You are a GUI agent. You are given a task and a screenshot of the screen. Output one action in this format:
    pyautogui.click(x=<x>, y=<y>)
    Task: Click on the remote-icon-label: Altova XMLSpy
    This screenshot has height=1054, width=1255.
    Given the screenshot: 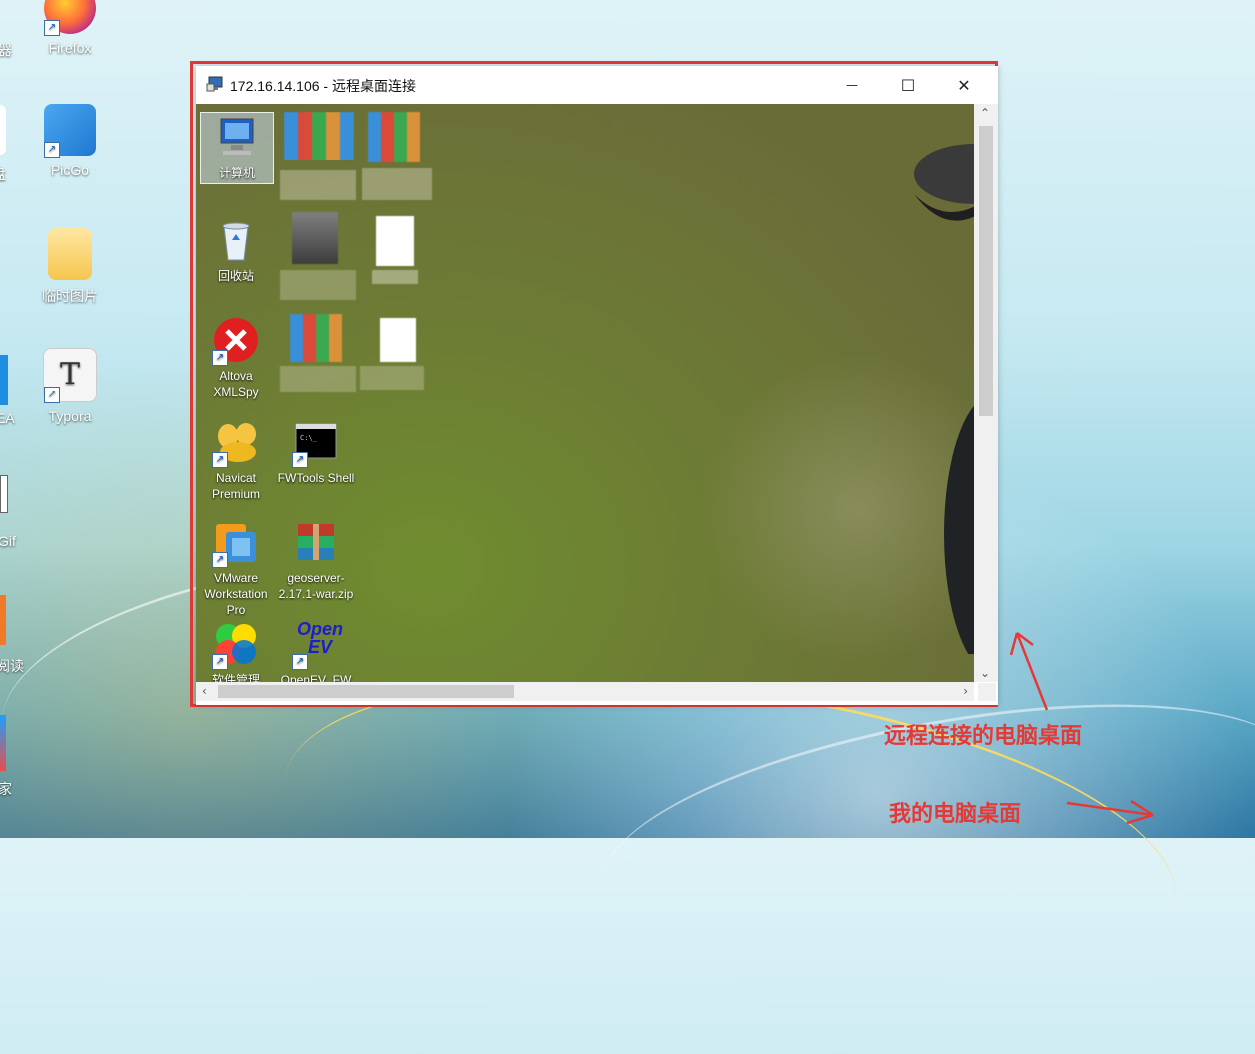 What is the action you would take?
    pyautogui.click(x=236, y=384)
    